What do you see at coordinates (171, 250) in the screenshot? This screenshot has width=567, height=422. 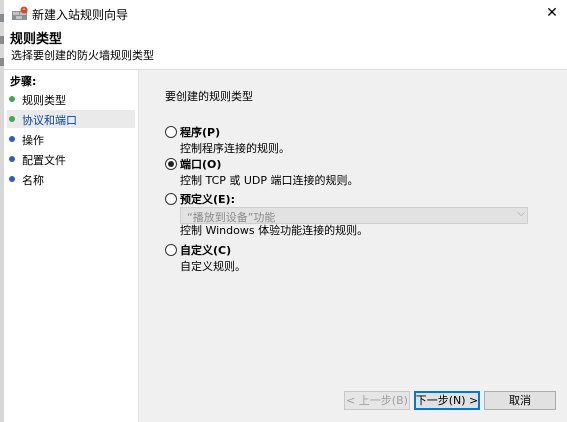 I see `radio-custom` at bounding box center [171, 250].